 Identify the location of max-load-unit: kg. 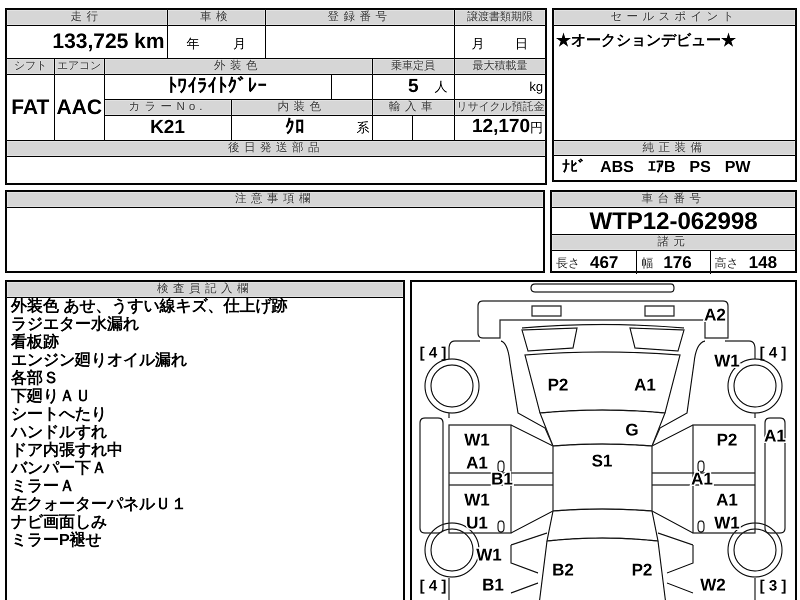
(536, 86).